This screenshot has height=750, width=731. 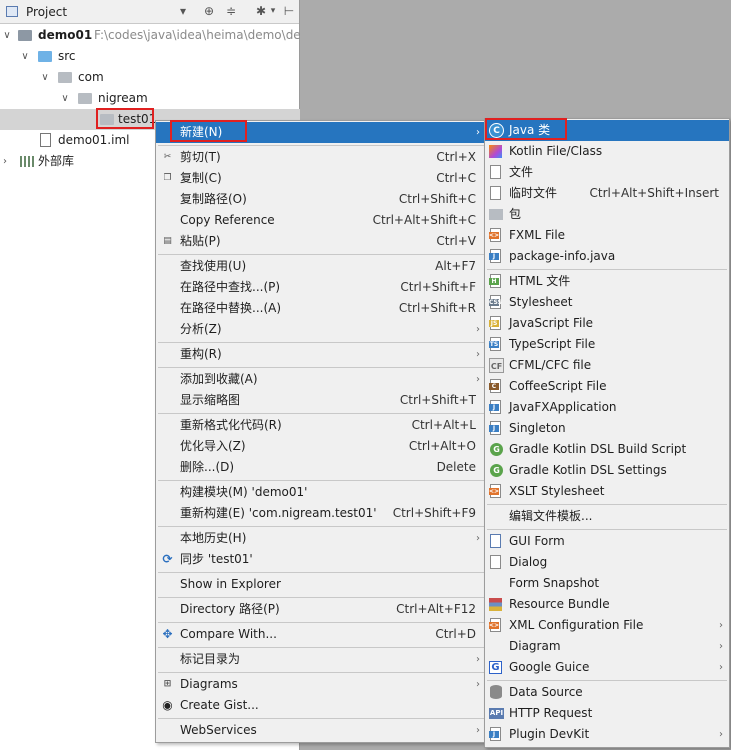 What do you see at coordinates (289, 11) in the screenshot?
I see `hide-panel-icon: ⊢` at bounding box center [289, 11].